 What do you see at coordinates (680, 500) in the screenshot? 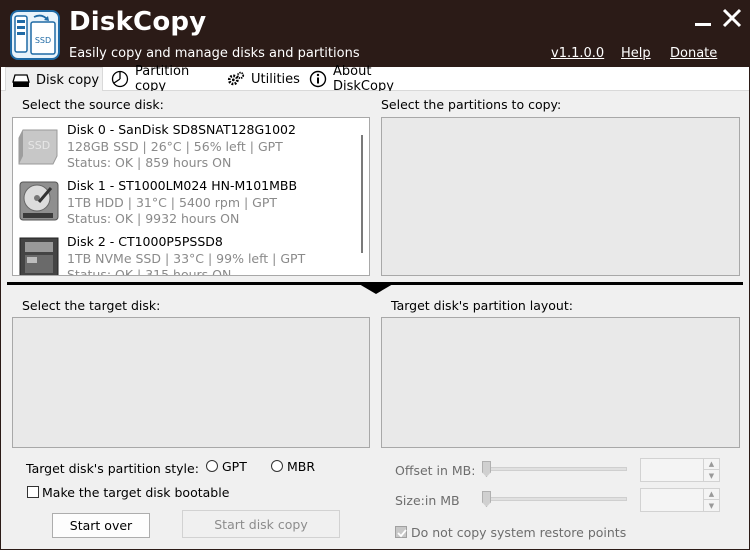
I see `size-spinbox: ▲ ▼` at bounding box center [680, 500].